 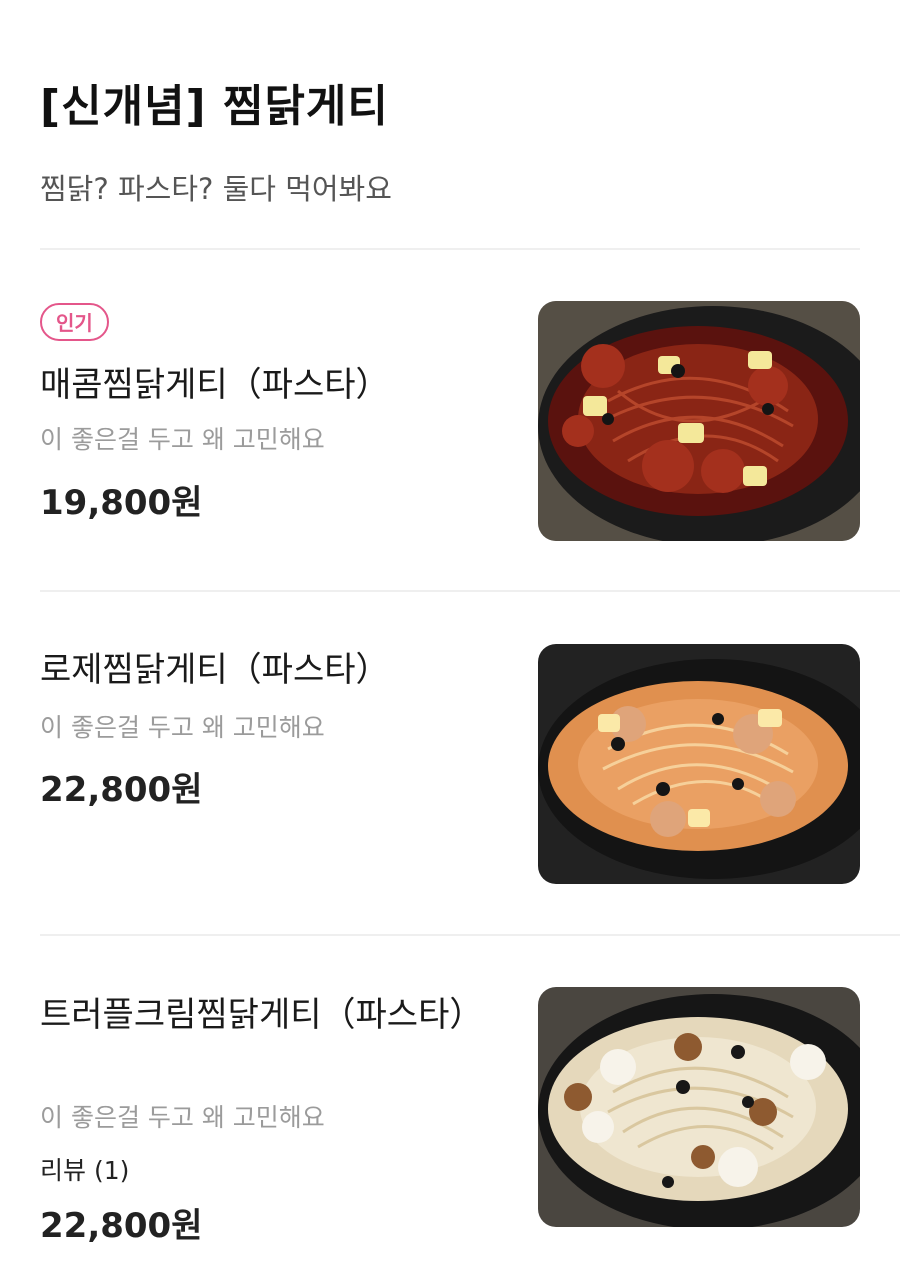 I want to click on menu-item-name: 로제찜닭게티（파스타）, so click(x=215, y=670).